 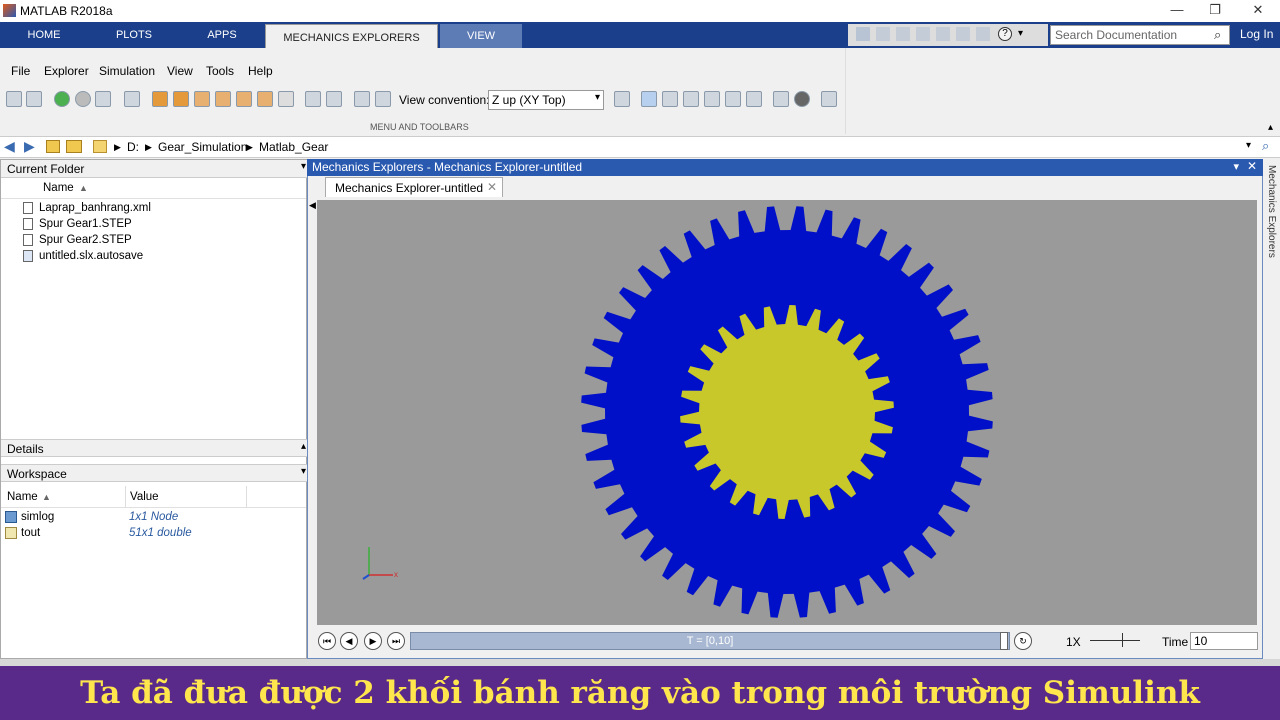 I want to click on search-icon: ⌕, so click(x=1217, y=35).